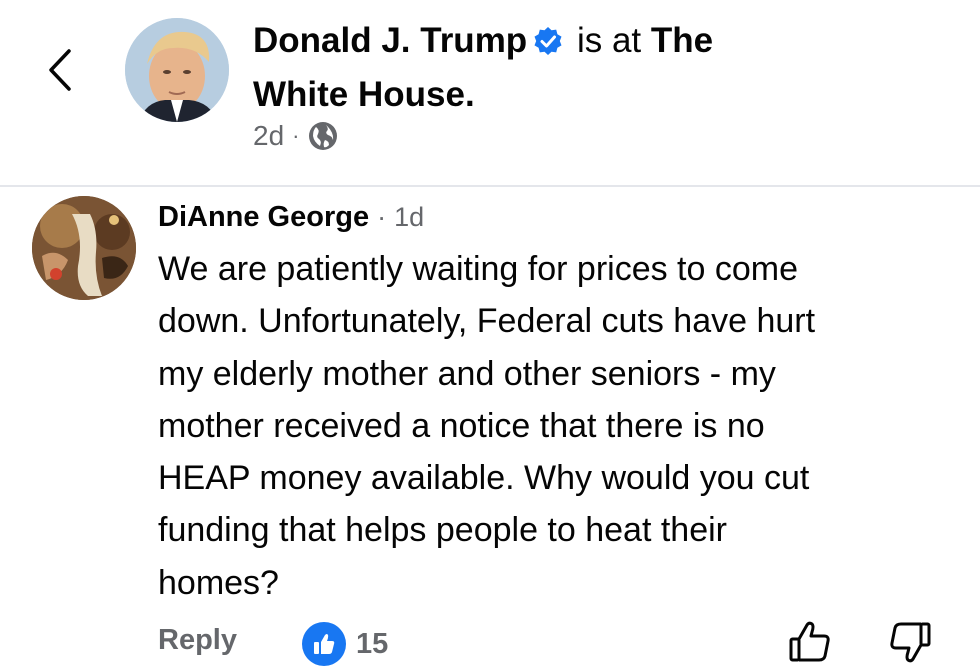 This screenshot has width=980, height=672. I want to click on commenter-avatar, so click(84, 248).